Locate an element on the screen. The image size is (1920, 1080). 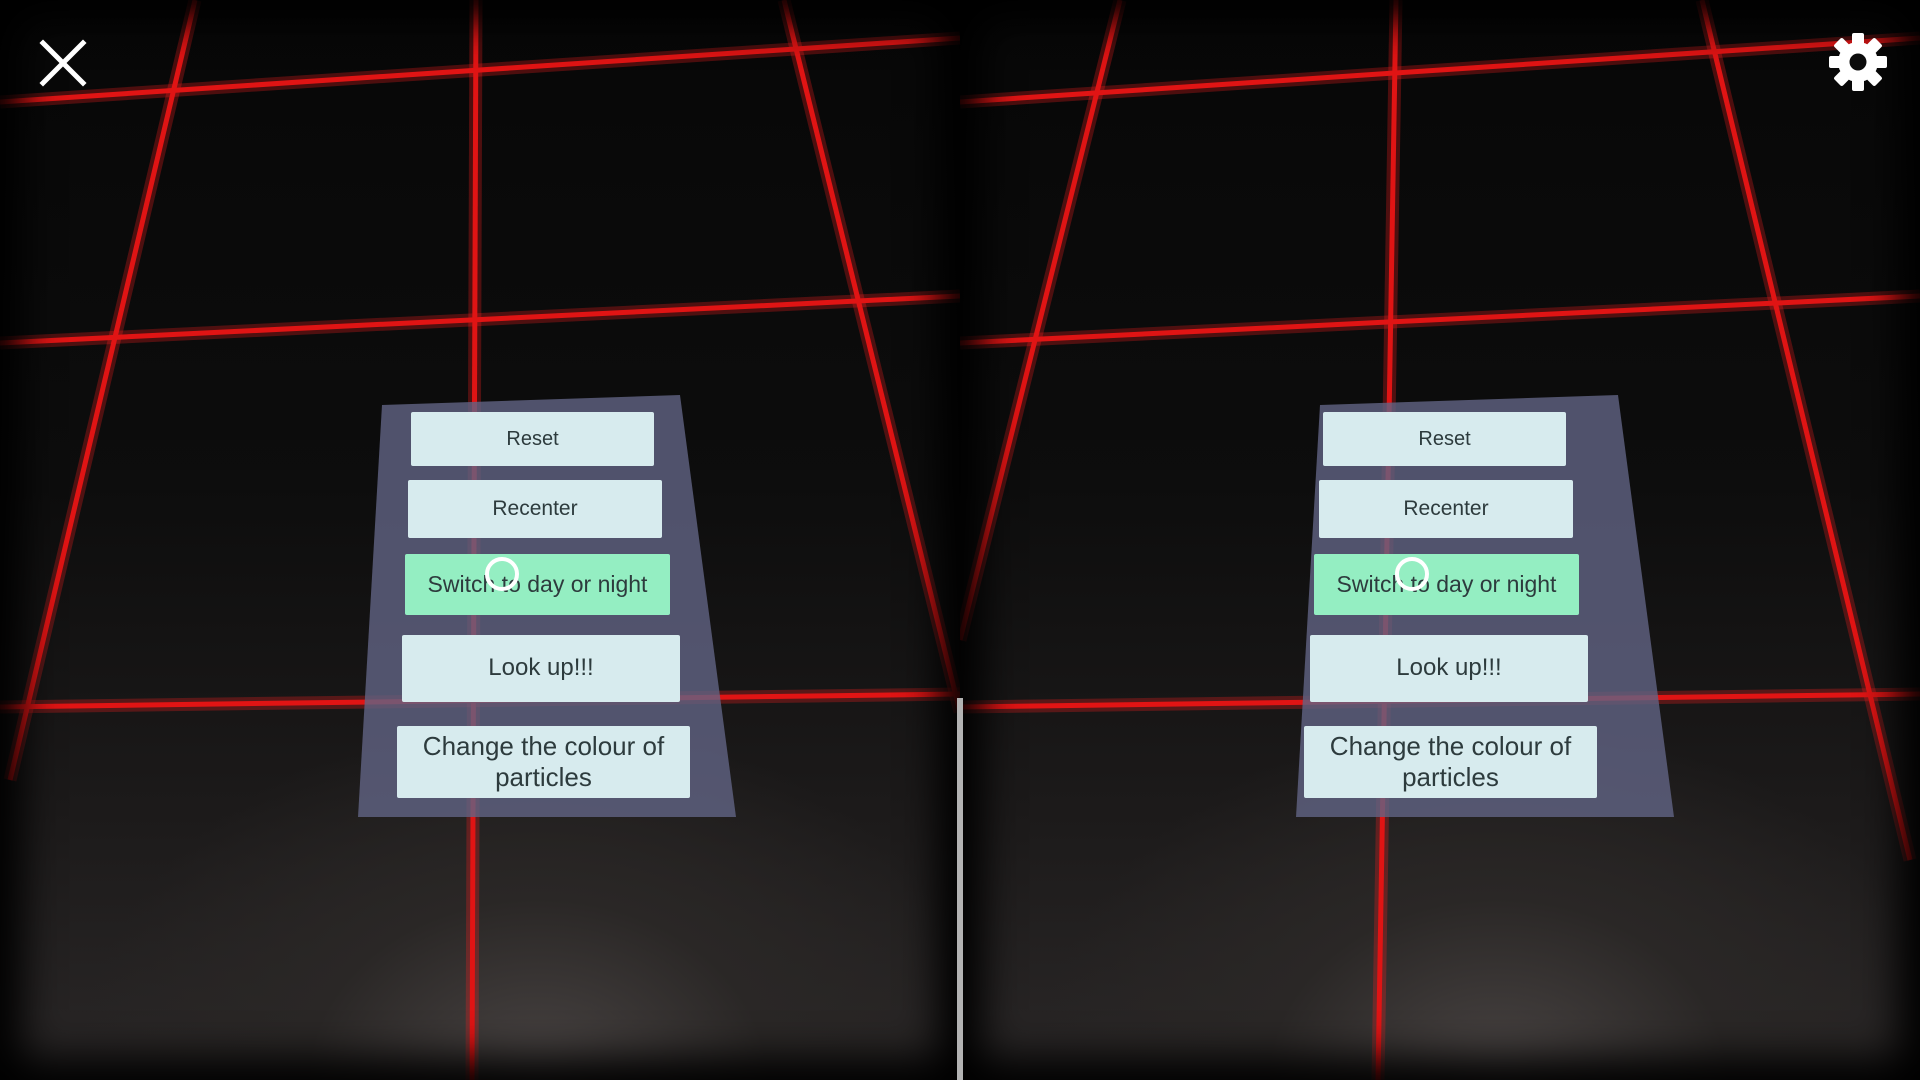
close-button is located at coordinates (63, 63).